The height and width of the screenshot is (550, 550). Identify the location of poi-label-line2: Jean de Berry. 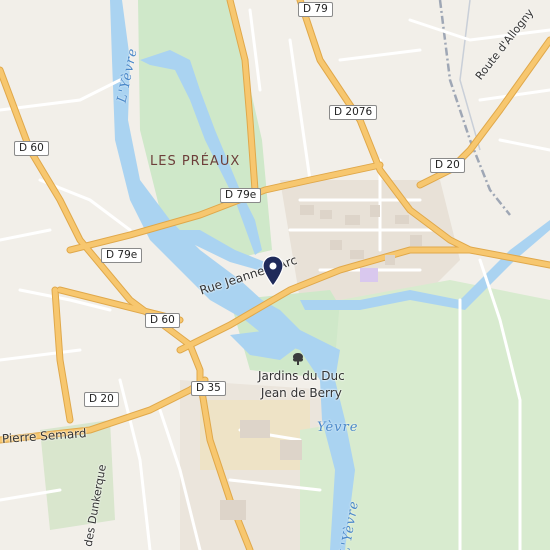
(301, 393).